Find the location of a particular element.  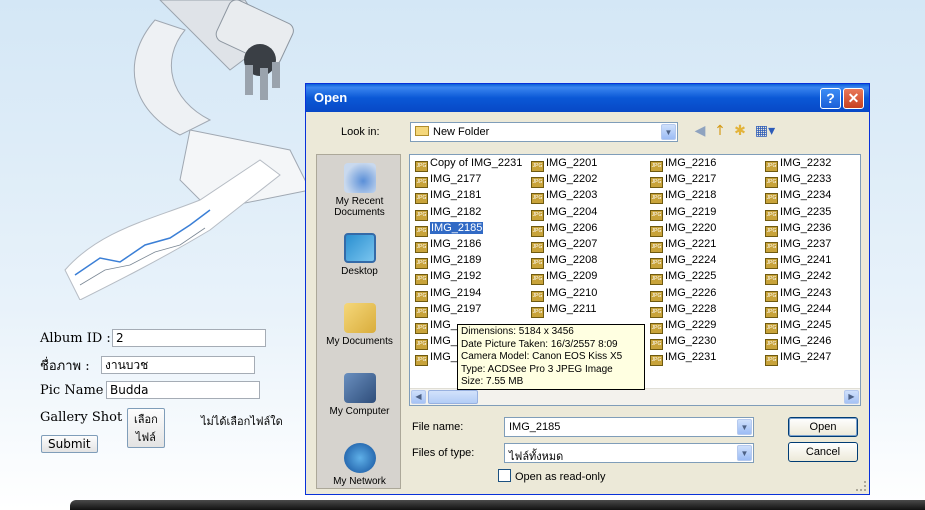

file-item: JPG IMG_2225 is located at coordinates (683, 278).